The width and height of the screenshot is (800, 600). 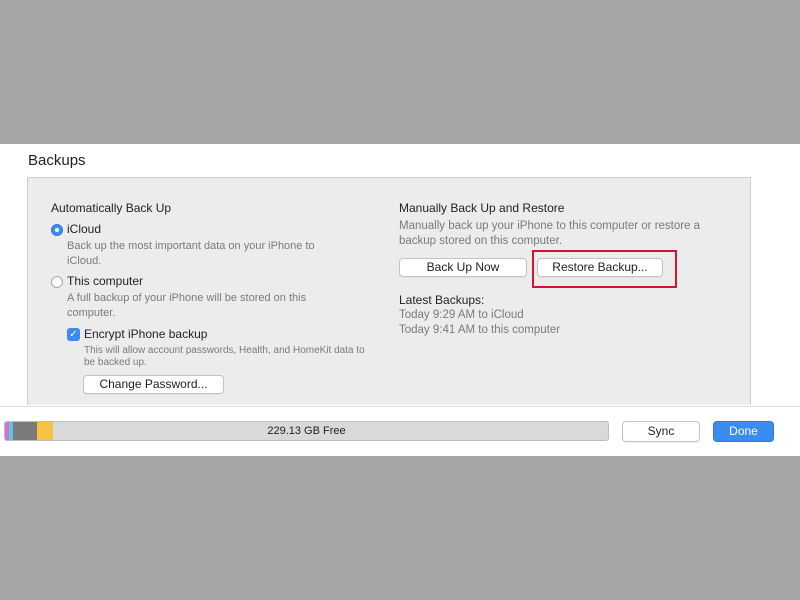 What do you see at coordinates (84, 261) in the screenshot?
I see `icloud-desc-line2: iCloud.` at bounding box center [84, 261].